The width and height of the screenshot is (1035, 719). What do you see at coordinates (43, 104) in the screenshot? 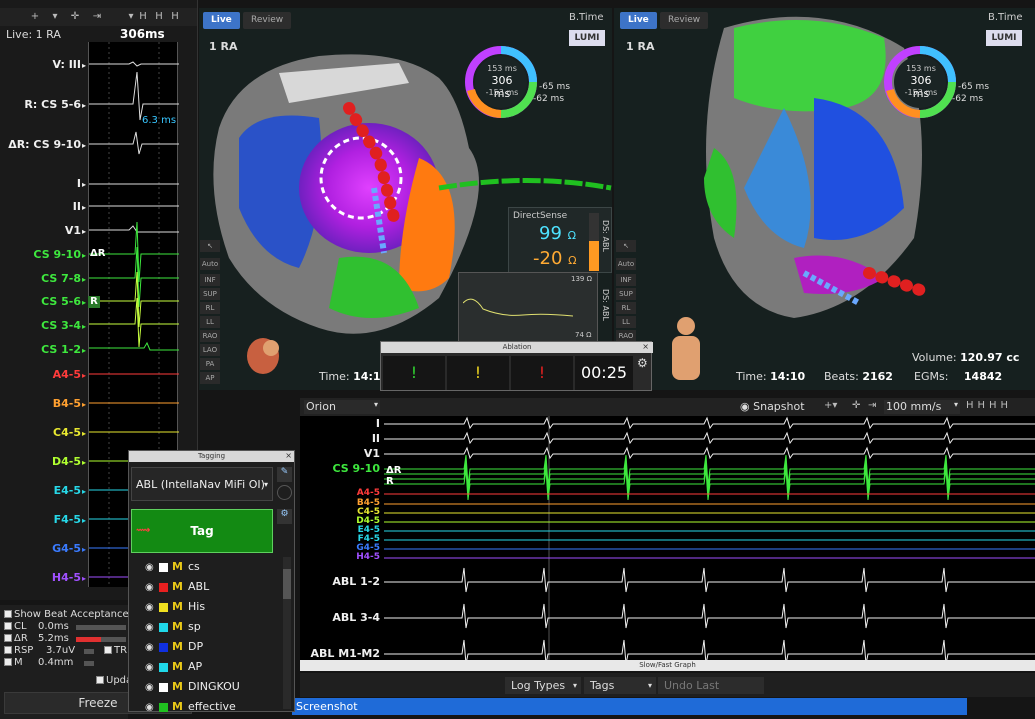
I see `lead-label: R: CS 5-6` at bounding box center [43, 104].